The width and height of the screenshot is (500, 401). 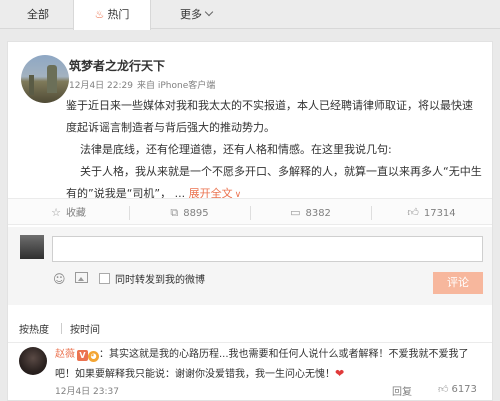 I want to click on divider, so click(x=61, y=328).